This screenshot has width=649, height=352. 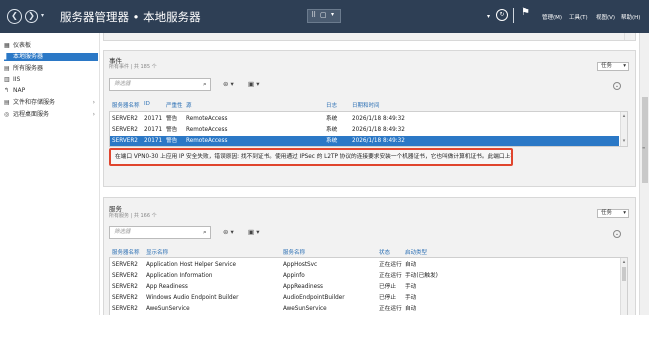 I want to click on table-cell: AweSunService, so click(x=168, y=309).